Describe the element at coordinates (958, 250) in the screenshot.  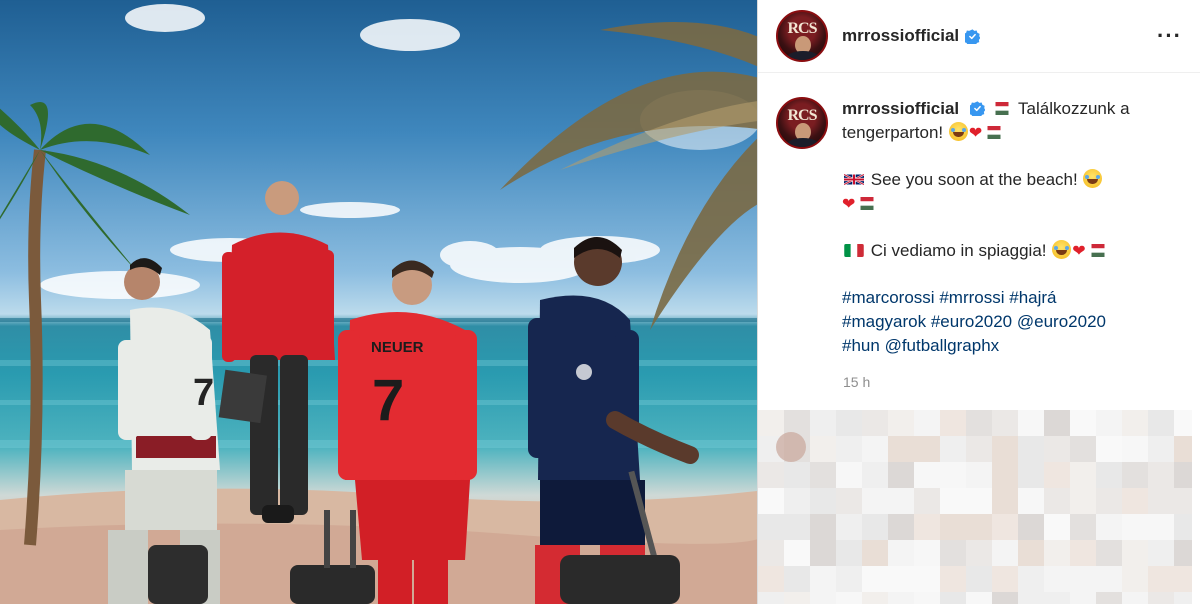
I see `caption-line-italian: Ci vediamo in spiaggia!` at that location.